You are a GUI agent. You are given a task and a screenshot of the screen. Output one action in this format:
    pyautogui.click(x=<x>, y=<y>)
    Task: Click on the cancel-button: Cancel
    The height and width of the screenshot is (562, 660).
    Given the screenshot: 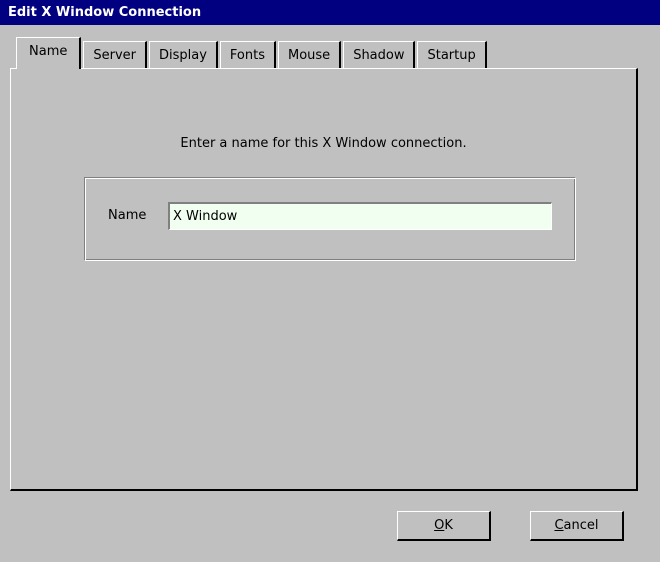 What is the action you would take?
    pyautogui.click(x=577, y=526)
    